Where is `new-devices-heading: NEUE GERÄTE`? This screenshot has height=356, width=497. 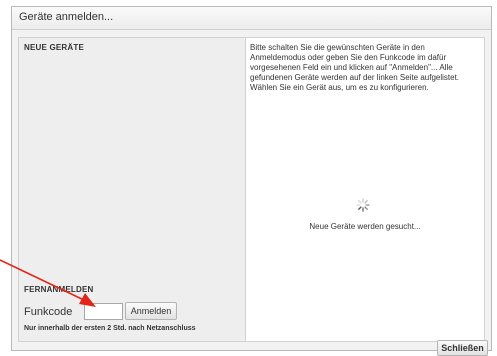 new-devices-heading: NEUE GERÄTE is located at coordinates (54, 47).